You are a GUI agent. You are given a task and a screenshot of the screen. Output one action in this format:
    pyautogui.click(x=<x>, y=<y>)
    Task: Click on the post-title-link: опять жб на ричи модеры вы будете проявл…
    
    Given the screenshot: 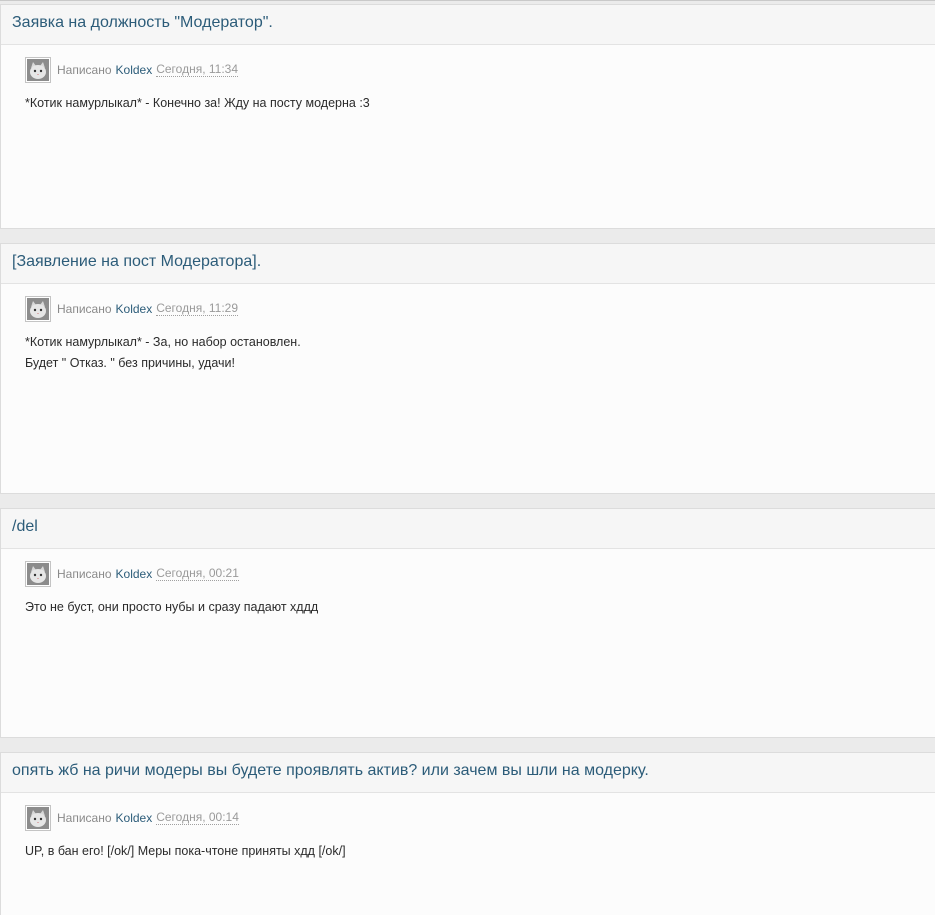 What is the action you would take?
    pyautogui.click(x=468, y=773)
    